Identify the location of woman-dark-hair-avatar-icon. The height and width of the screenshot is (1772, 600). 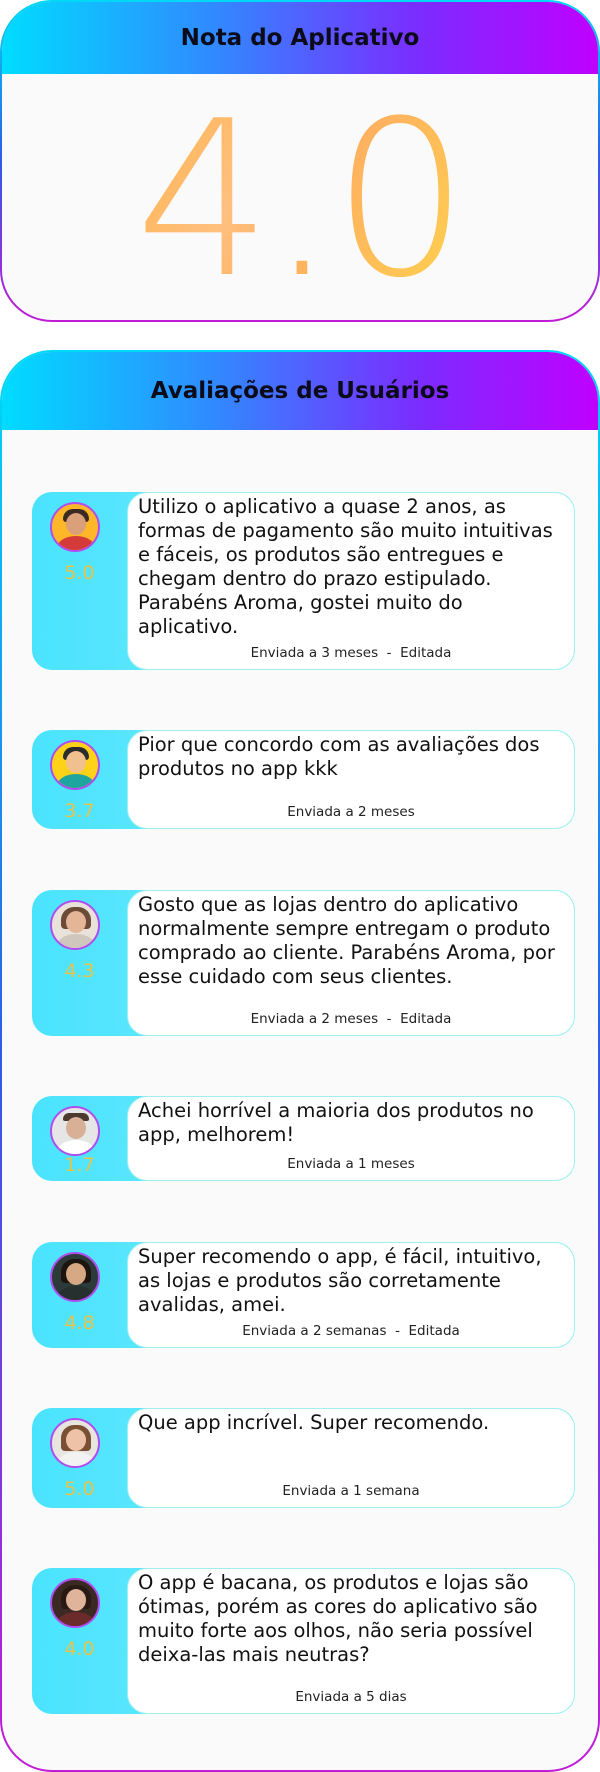
(75, 1277).